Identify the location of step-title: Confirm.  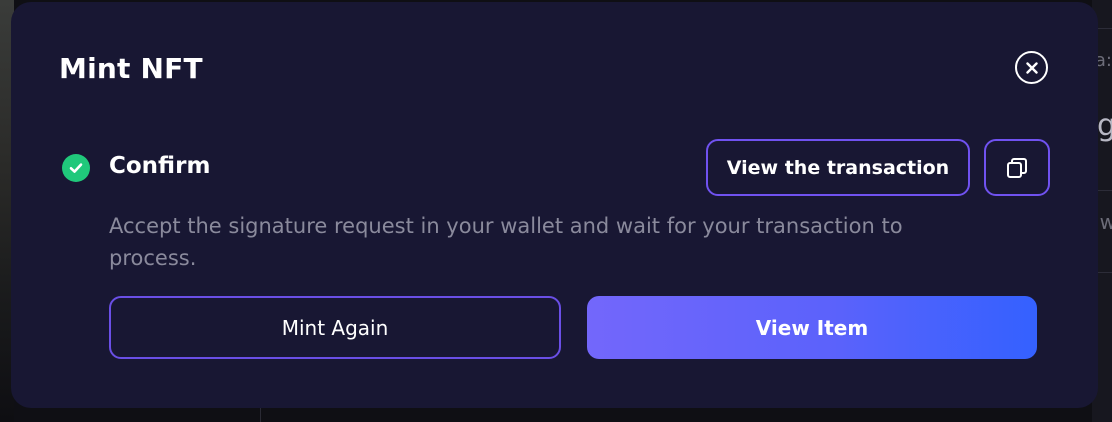
(160, 166).